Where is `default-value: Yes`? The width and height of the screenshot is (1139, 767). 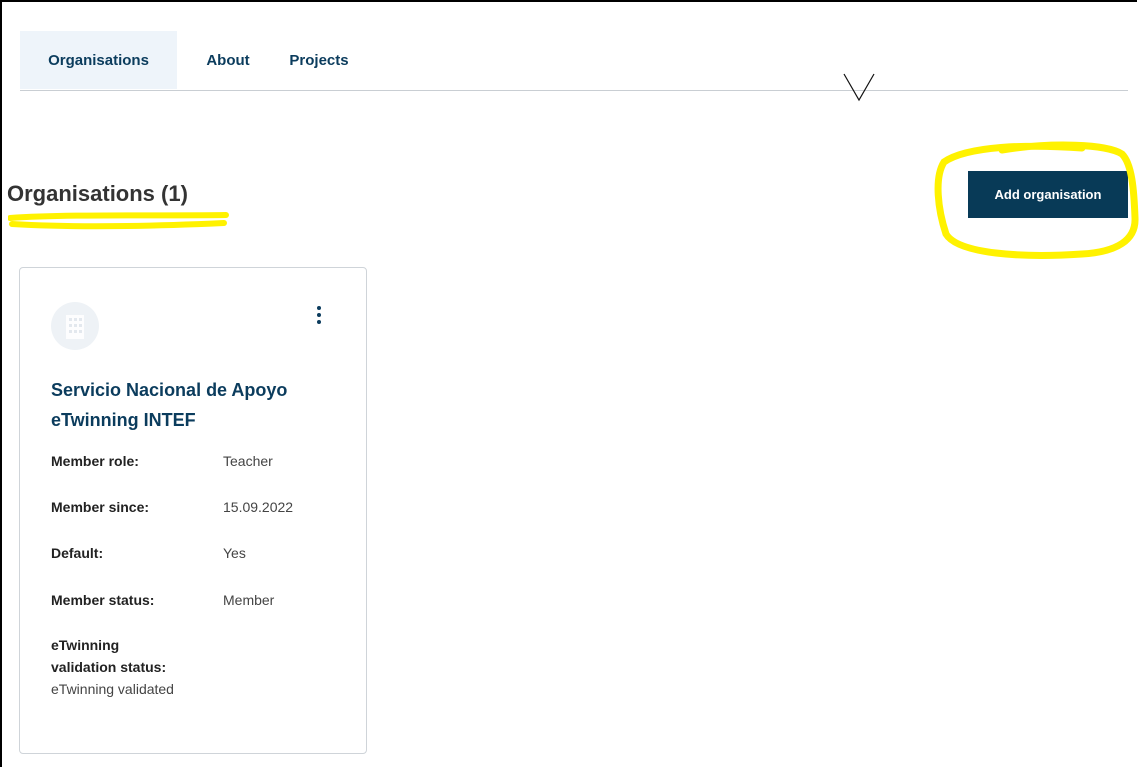 default-value: Yes is located at coordinates (234, 553).